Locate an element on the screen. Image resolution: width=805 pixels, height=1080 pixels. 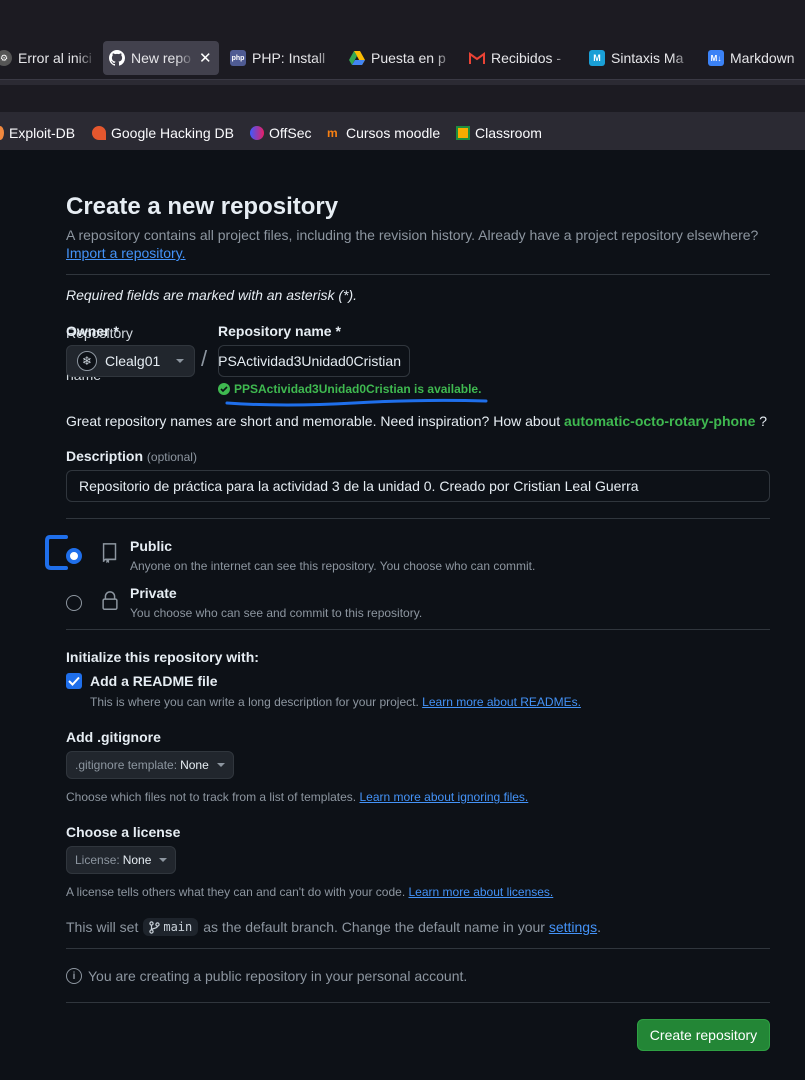
tab-markdown: M↓ Markdown is located at coordinates (756, 58).